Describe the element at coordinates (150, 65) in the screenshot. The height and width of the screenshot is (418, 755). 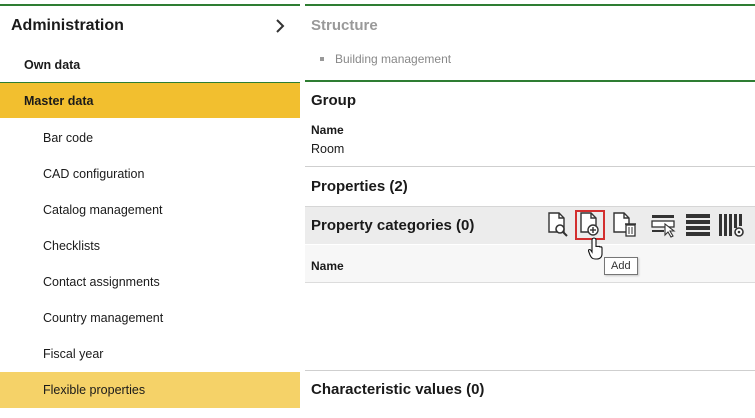
I see `sidebar-item-own-data: Own data` at that location.